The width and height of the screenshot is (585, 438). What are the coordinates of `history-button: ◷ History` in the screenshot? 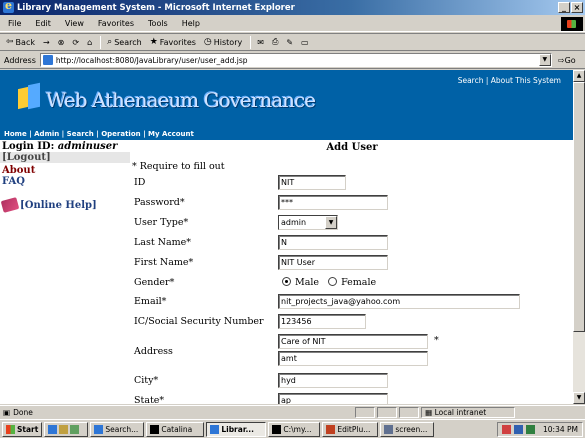 It's located at (223, 42).